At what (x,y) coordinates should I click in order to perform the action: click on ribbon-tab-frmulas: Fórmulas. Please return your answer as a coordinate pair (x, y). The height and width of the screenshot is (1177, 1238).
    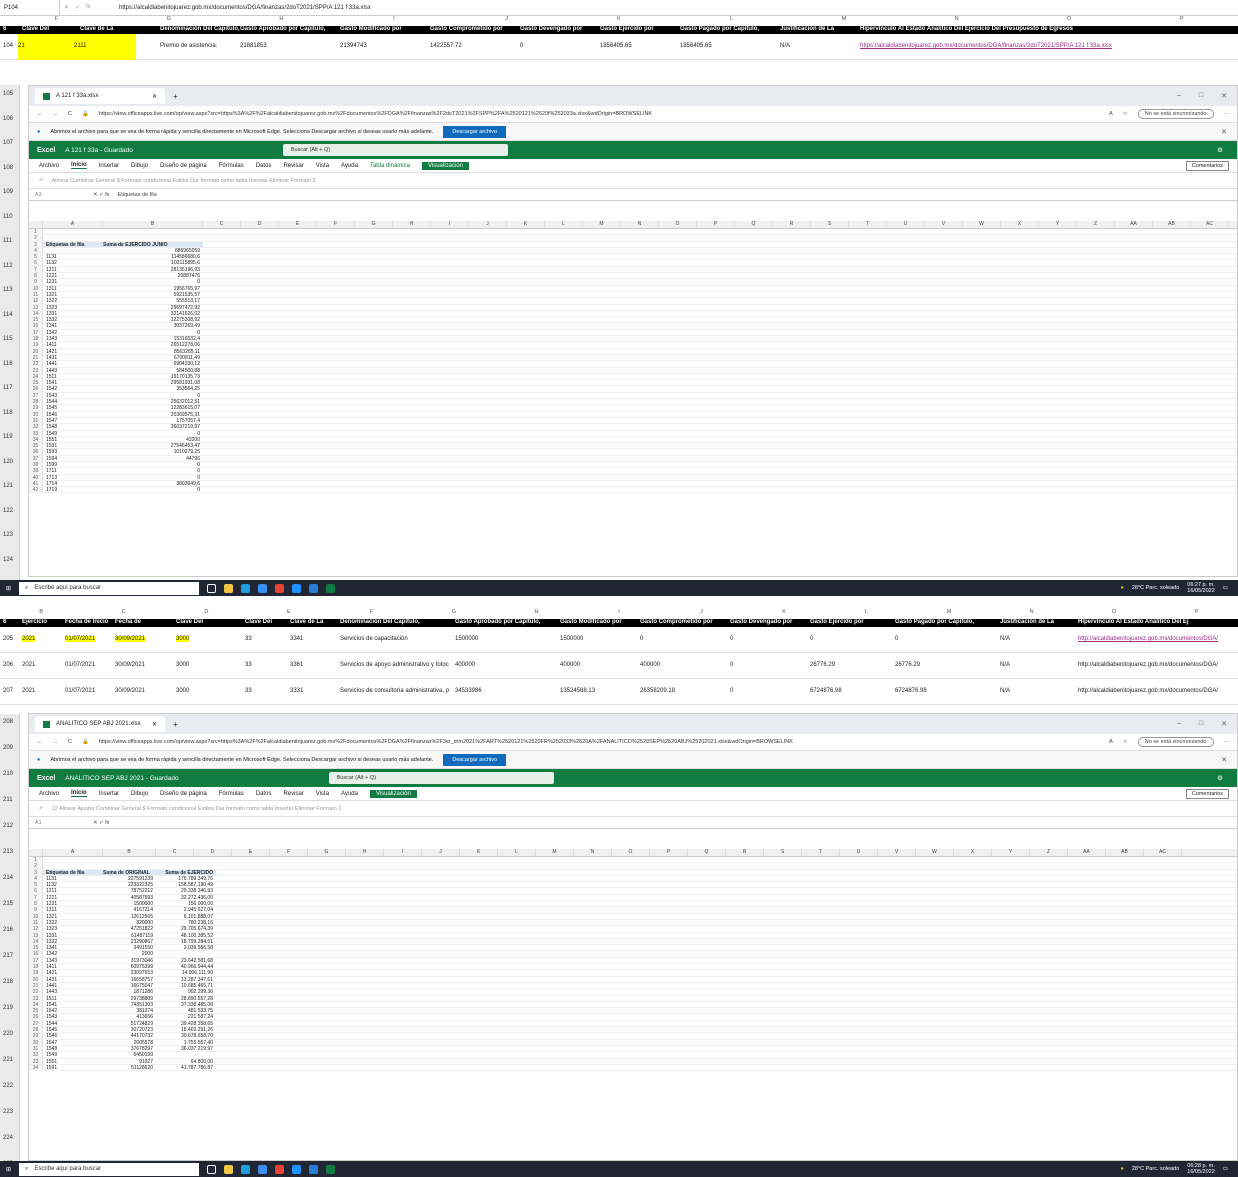
    Looking at the image, I should click on (231, 794).